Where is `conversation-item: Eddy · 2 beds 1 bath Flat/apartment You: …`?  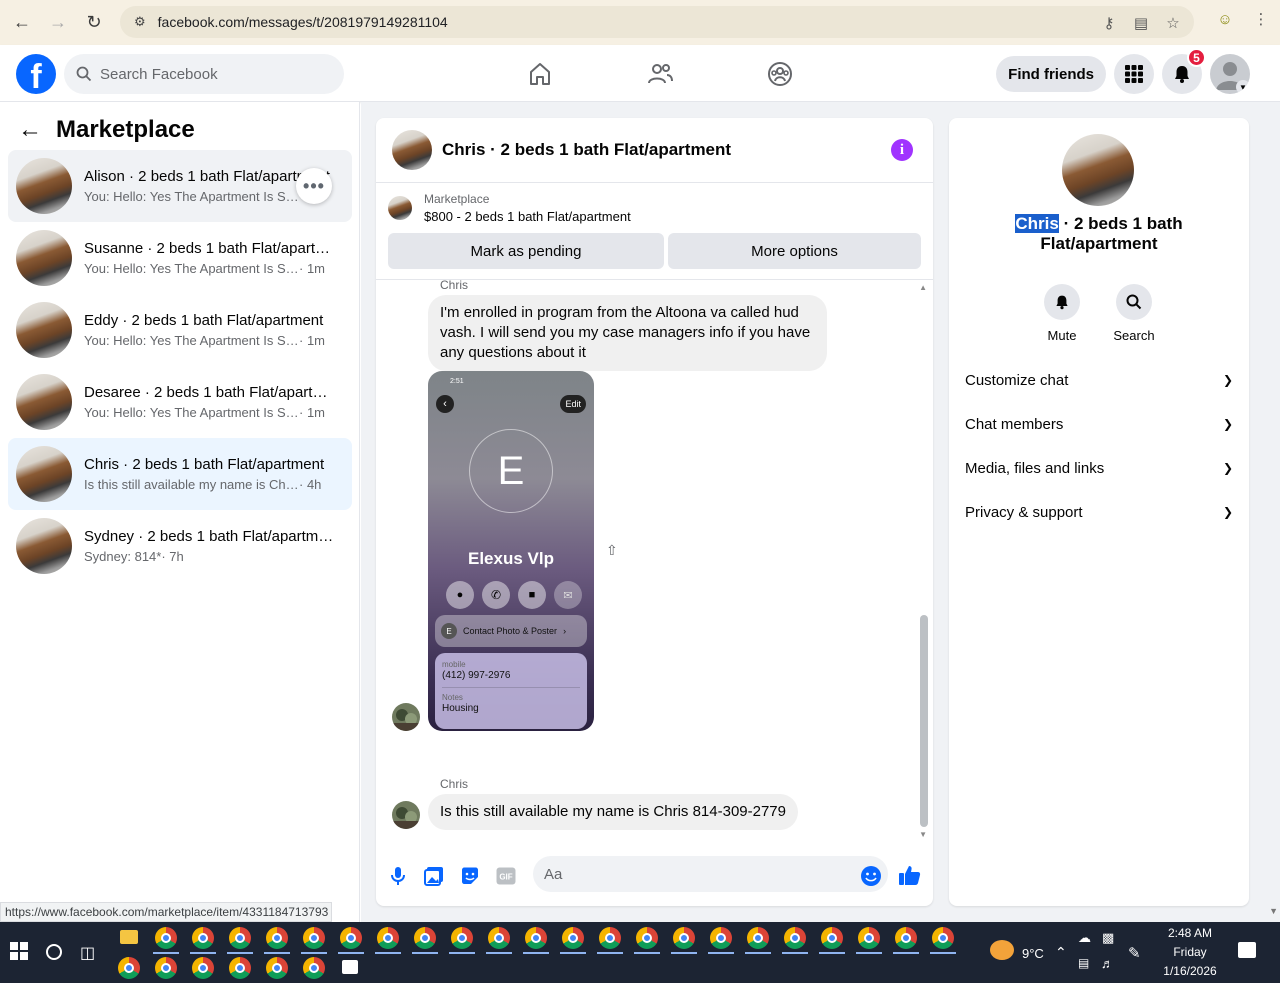 conversation-item: Eddy · 2 beds 1 bath Flat/apartment You: … is located at coordinates (180, 330).